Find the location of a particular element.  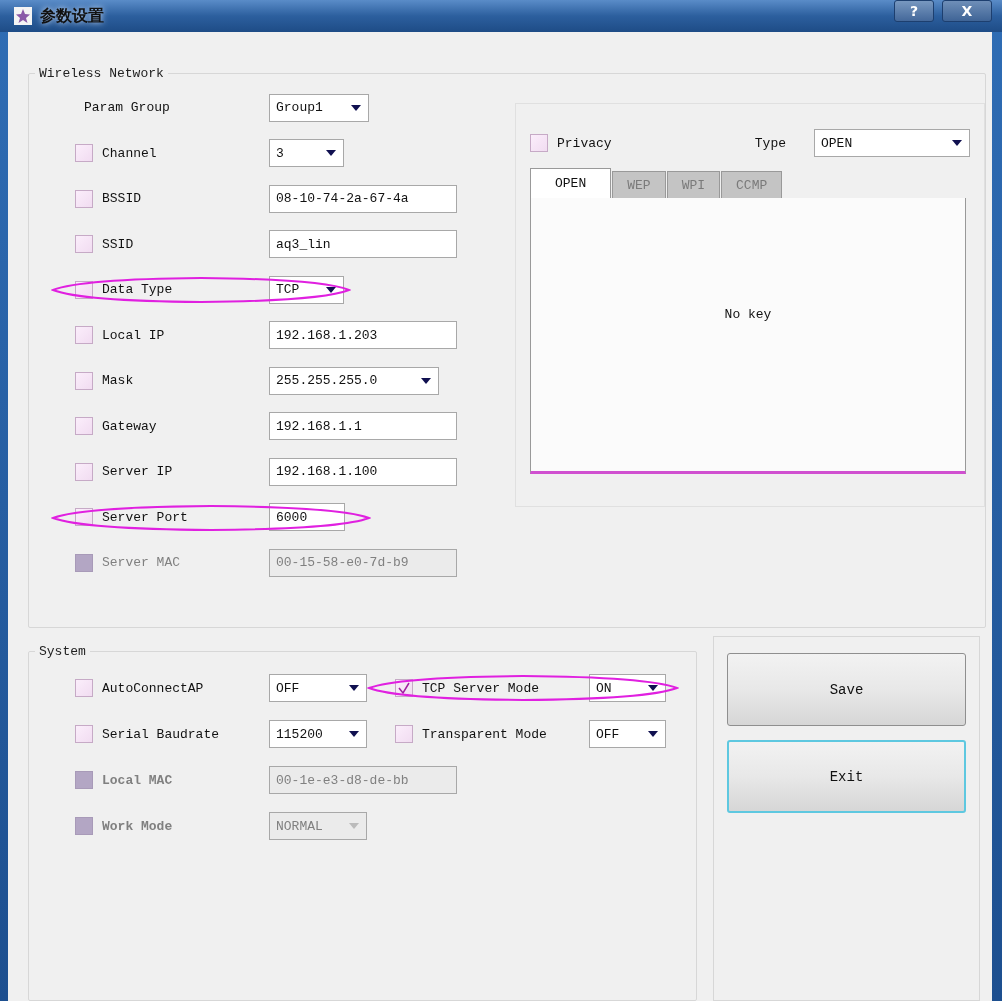

field-label: BSSID is located at coordinates (121, 199).